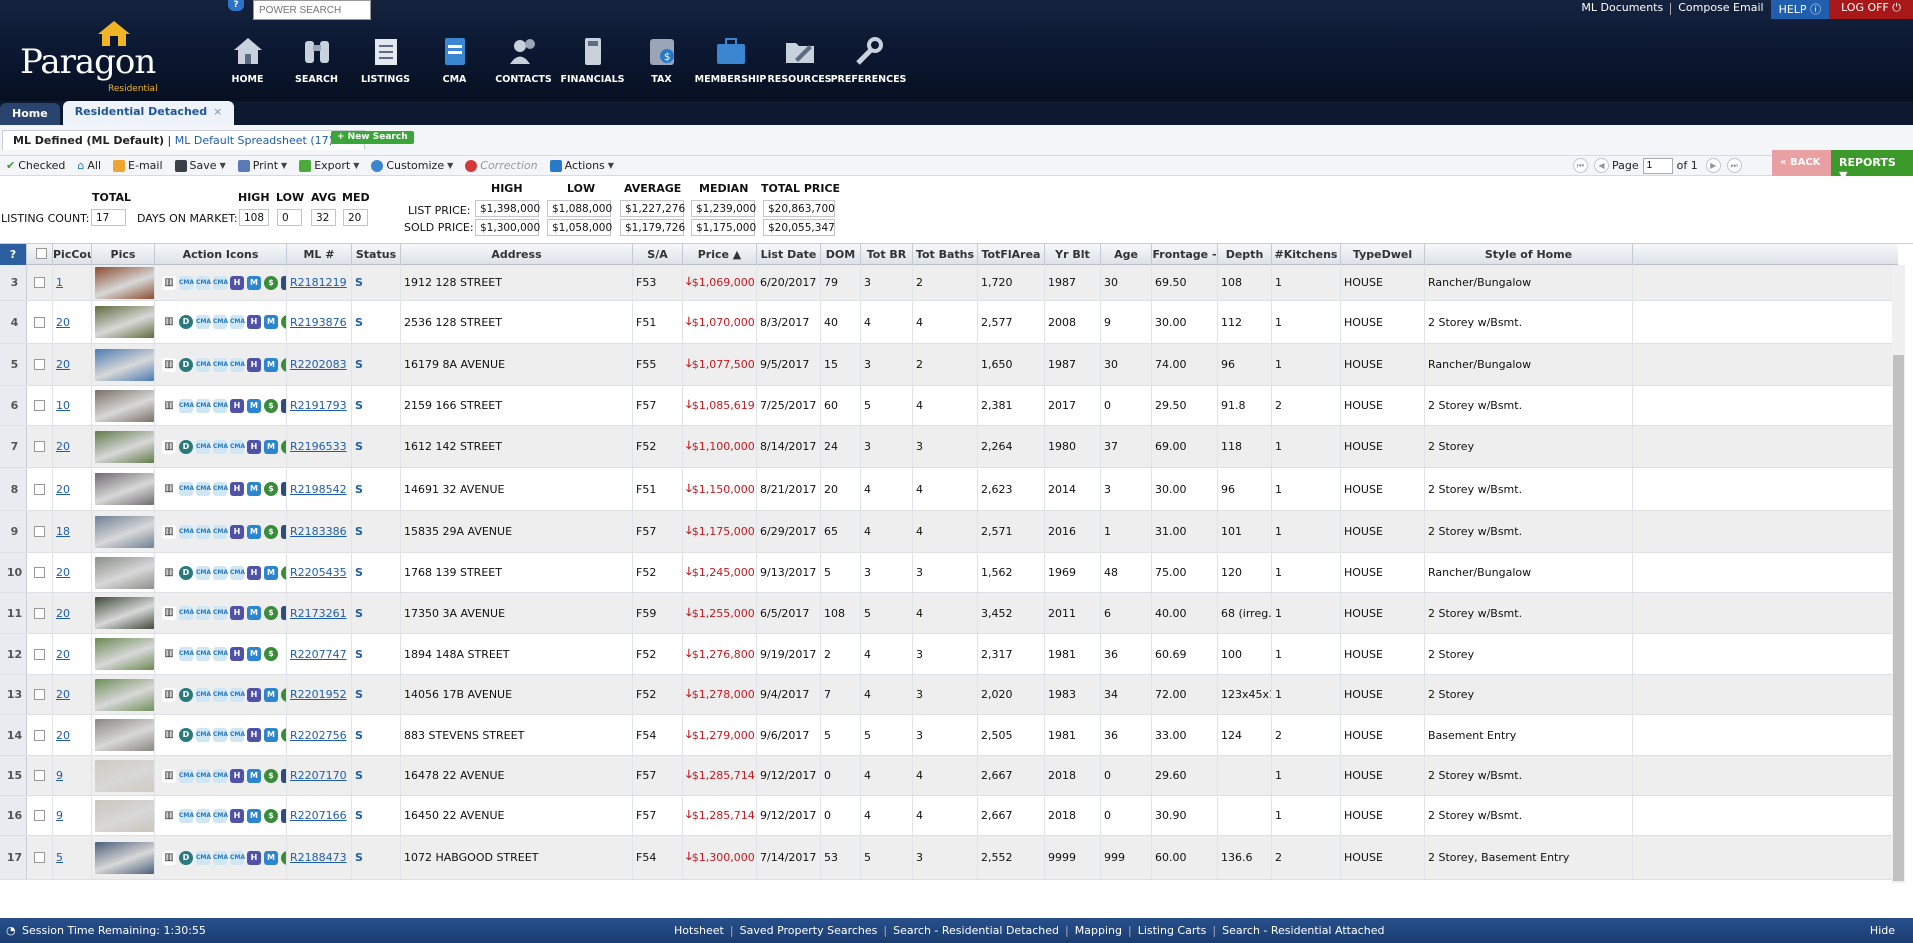 The height and width of the screenshot is (943, 1913). Describe the element at coordinates (63, 531) in the screenshot. I see `photo-count-link: 18` at that location.